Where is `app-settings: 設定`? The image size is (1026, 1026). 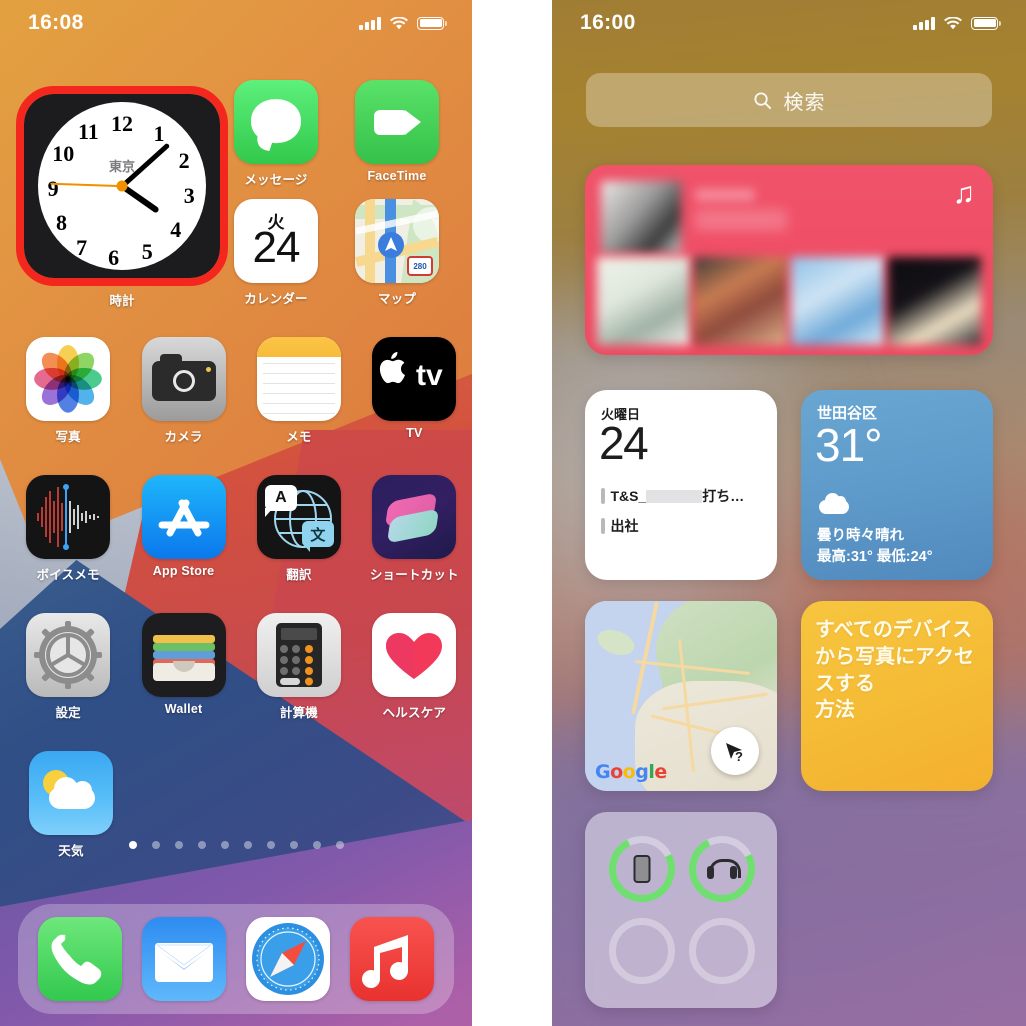
app-settings: 設定 is located at coordinates (68, 667).